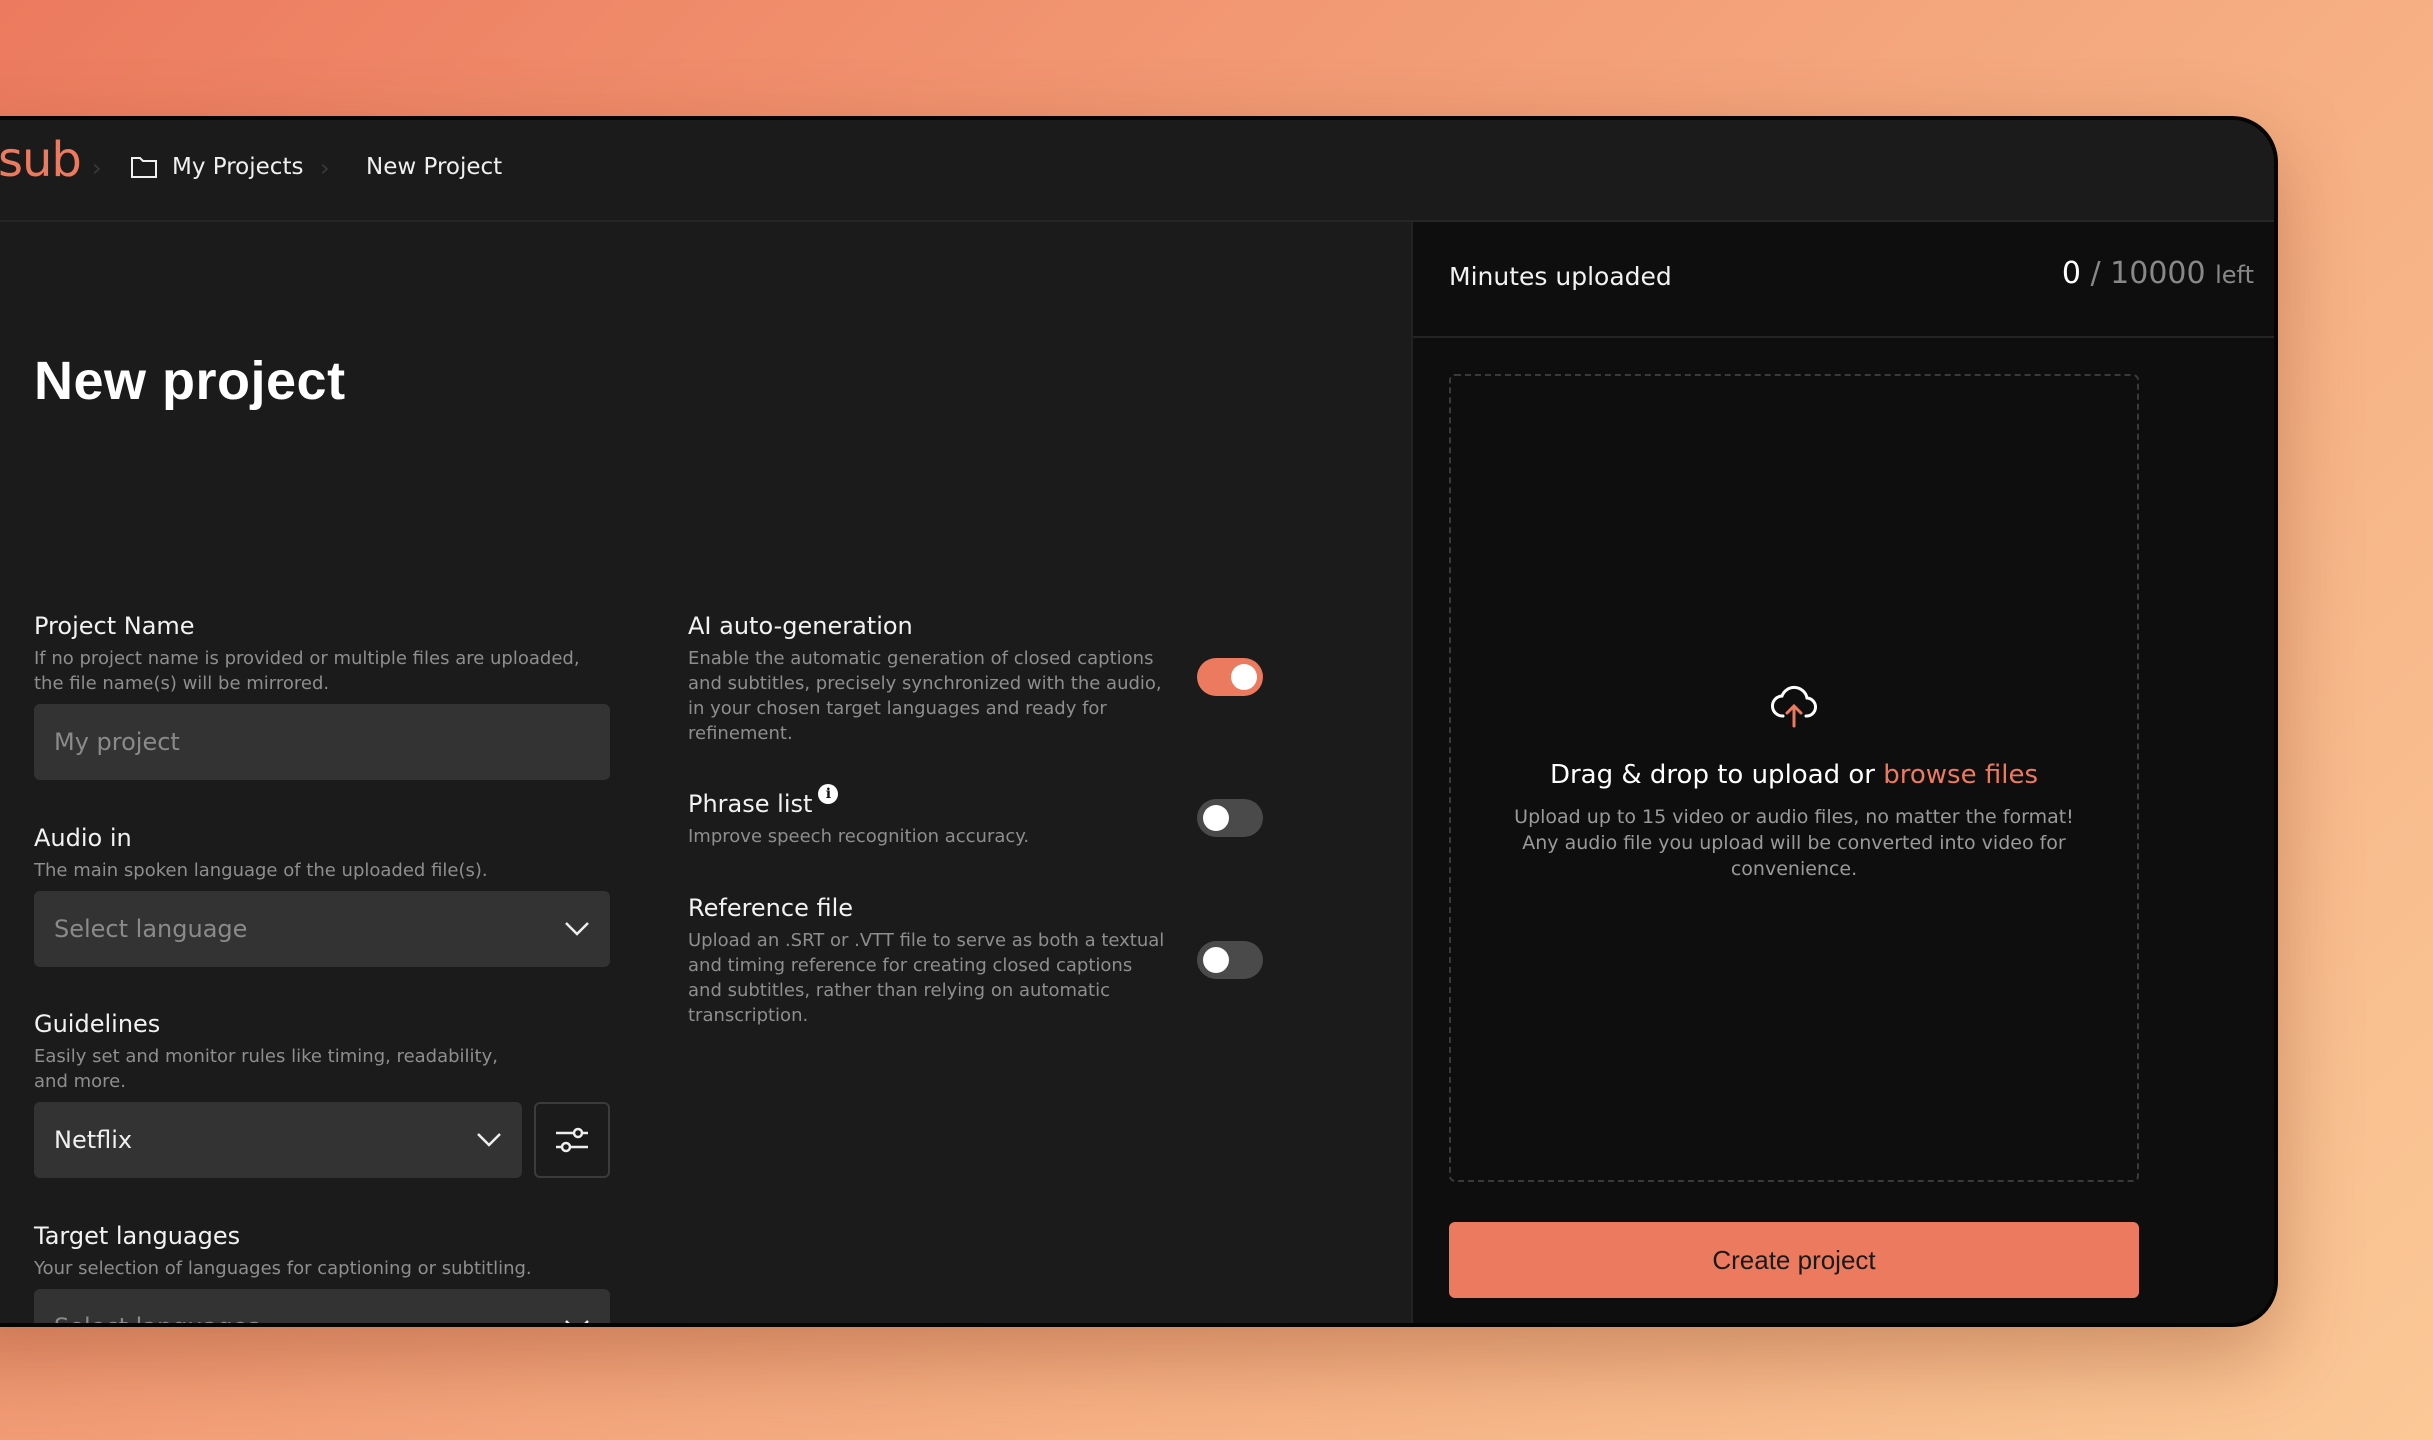 Image resolution: width=2433 pixels, height=1440 pixels. Describe the element at coordinates (800, 626) in the screenshot. I see `option-label: AI auto-generation` at that location.